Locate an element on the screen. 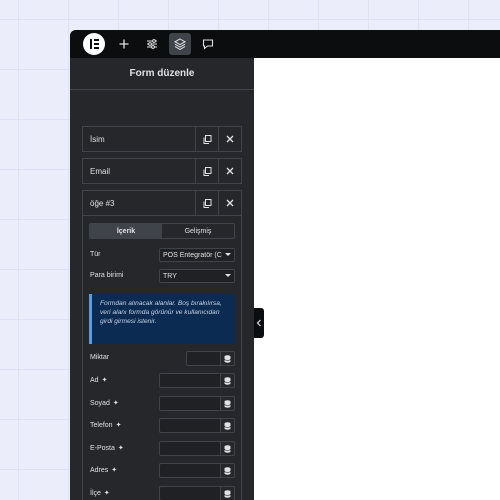  surname-input is located at coordinates (189, 403).